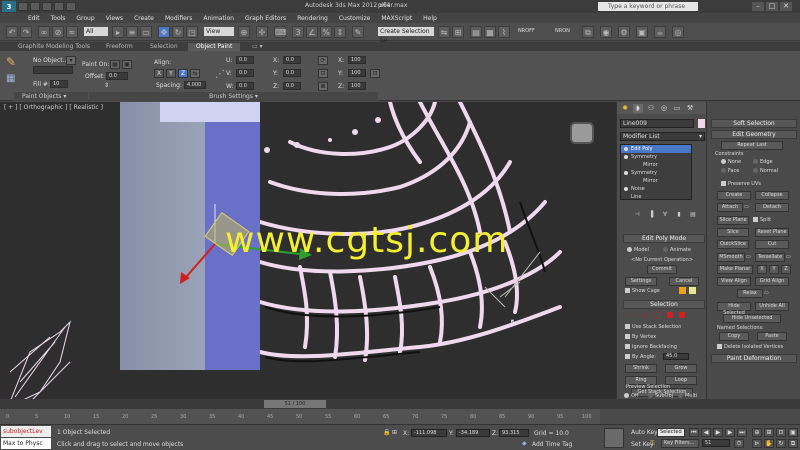 This screenshot has height=450, width=800. Describe the element at coordinates (642, 32) in the screenshot. I see `rendered-frame-icon: ▣` at that location.